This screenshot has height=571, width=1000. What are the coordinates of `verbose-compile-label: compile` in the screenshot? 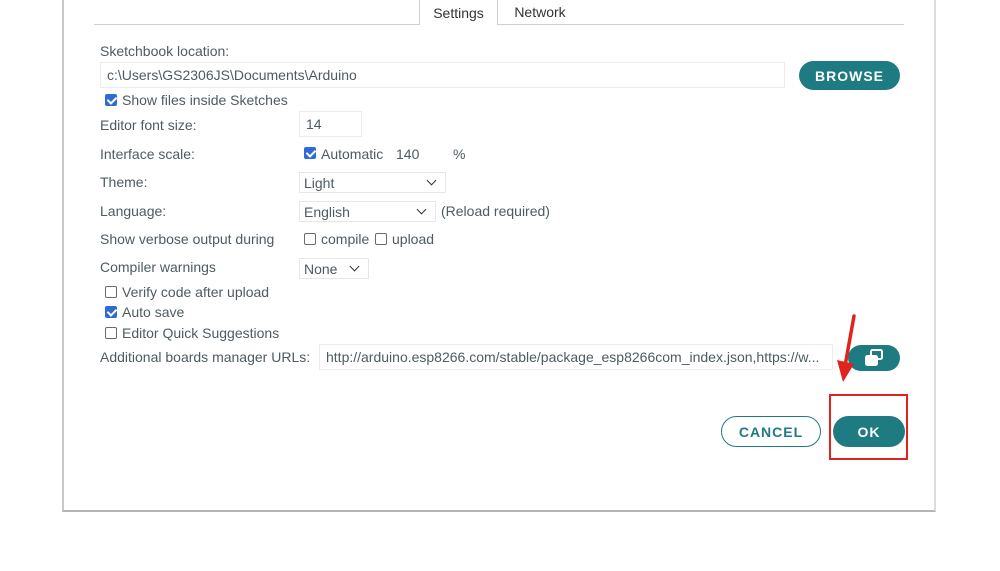 It's located at (345, 239).